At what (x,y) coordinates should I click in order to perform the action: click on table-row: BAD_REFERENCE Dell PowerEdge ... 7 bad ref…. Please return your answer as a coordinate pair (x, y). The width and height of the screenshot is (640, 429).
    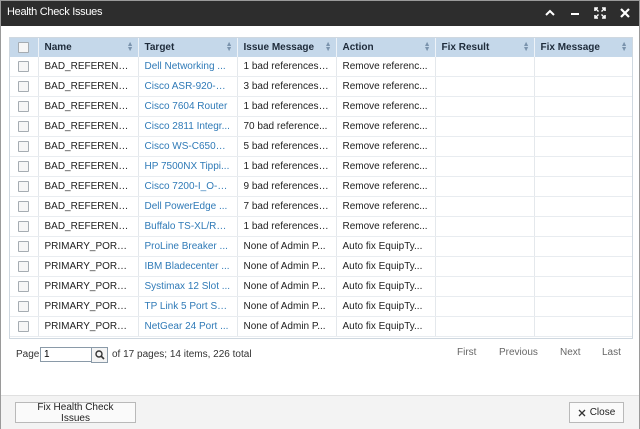
    Looking at the image, I should click on (321, 206).